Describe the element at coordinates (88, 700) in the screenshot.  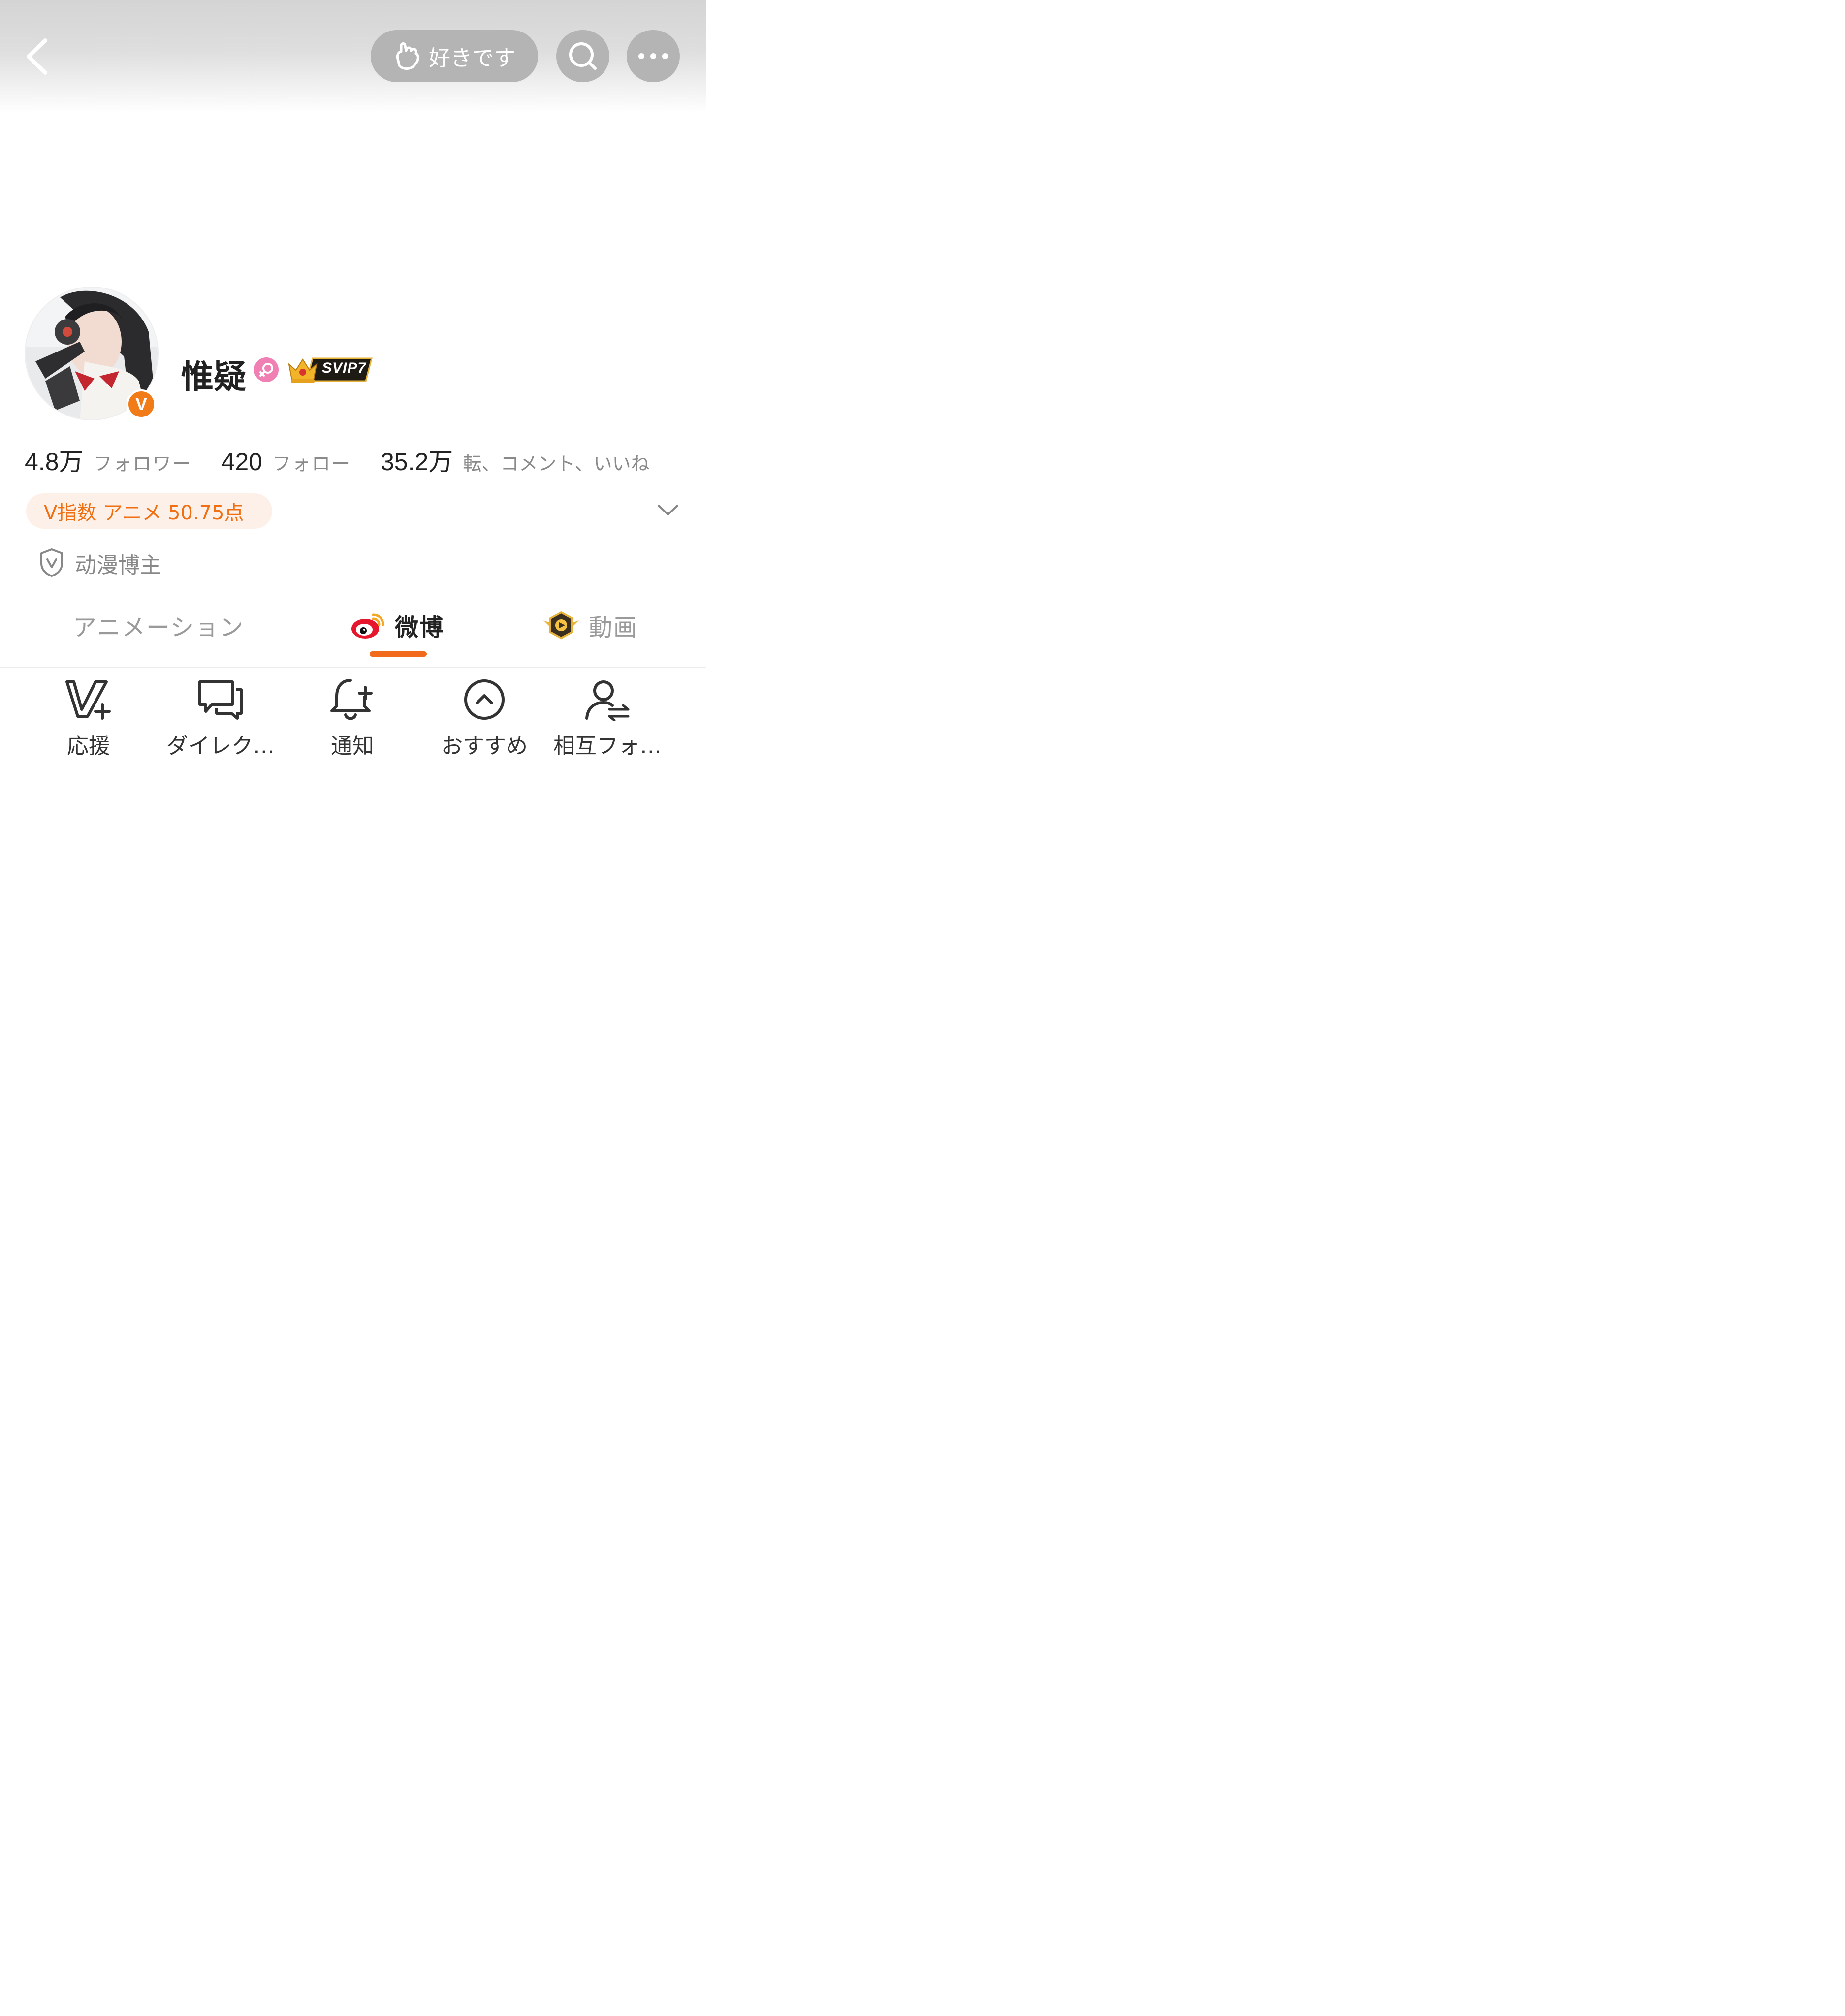
I see `v-plus-icon` at that location.